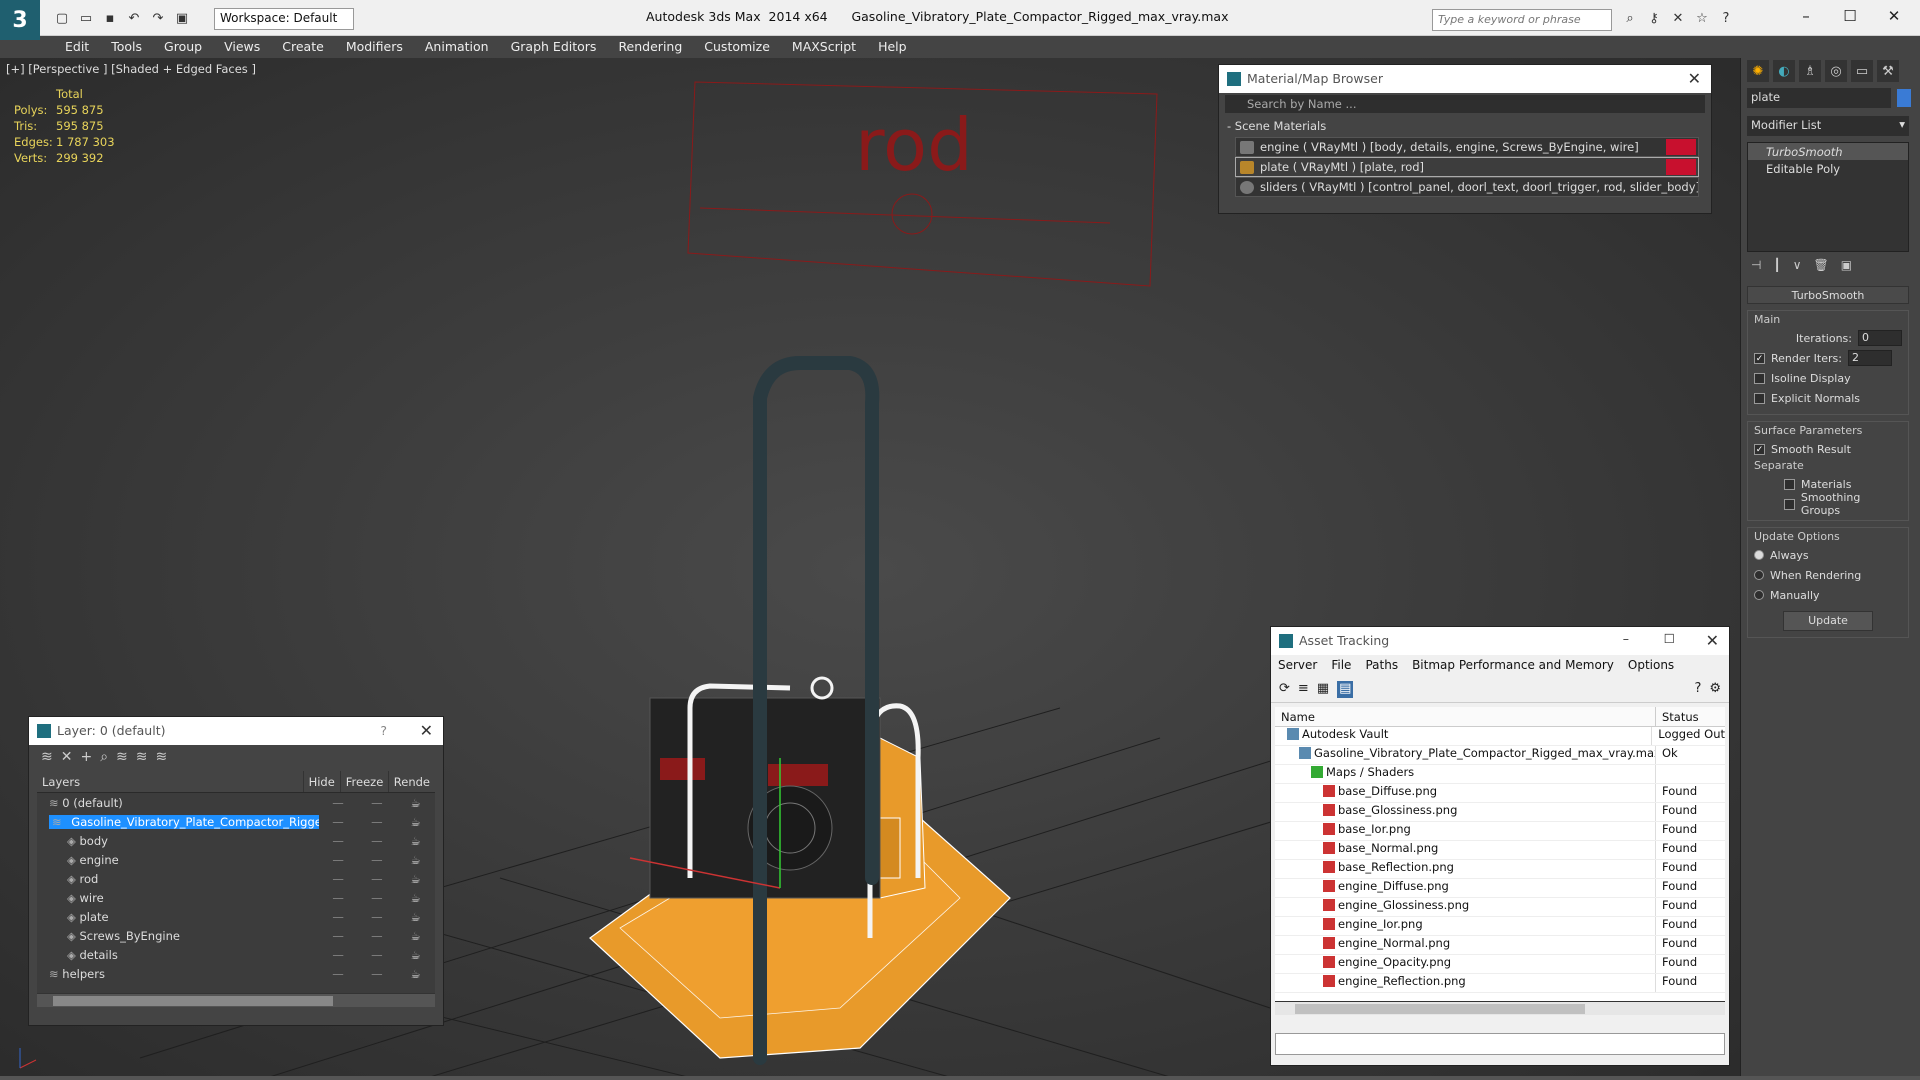 The image size is (1920, 1080). I want to click on scene-materials-section: - Scene Materials, so click(1465, 126).